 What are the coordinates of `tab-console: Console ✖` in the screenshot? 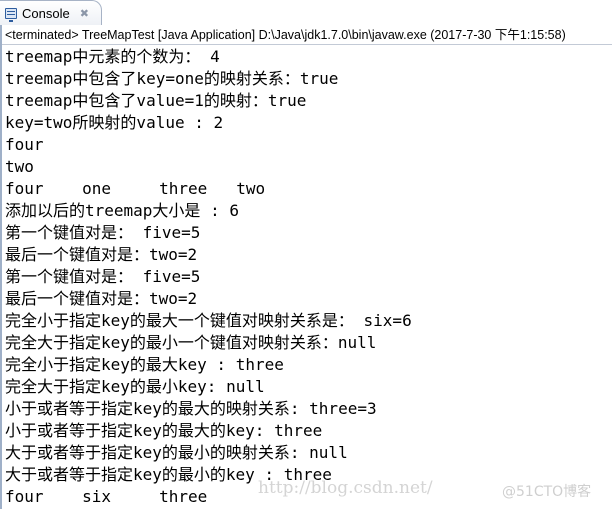 It's located at (51, 12).